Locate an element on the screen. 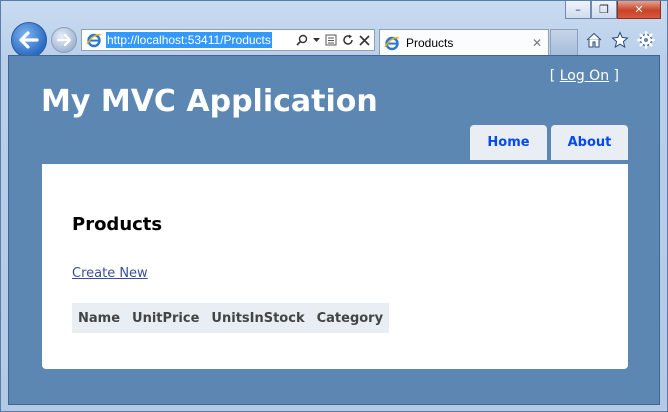  forward-button is located at coordinates (64, 40).